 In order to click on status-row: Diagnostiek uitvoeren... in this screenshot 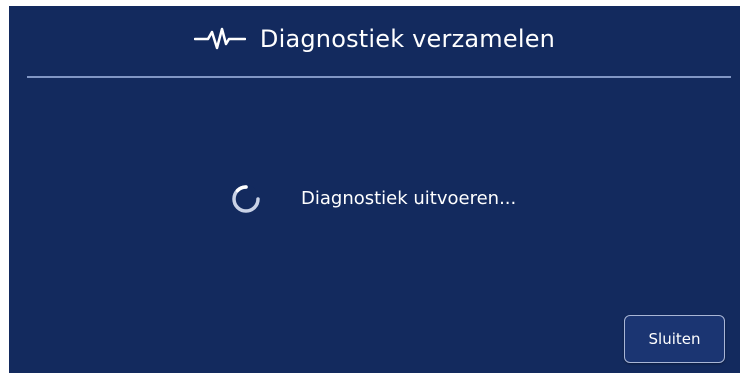, I will do `click(374, 200)`.